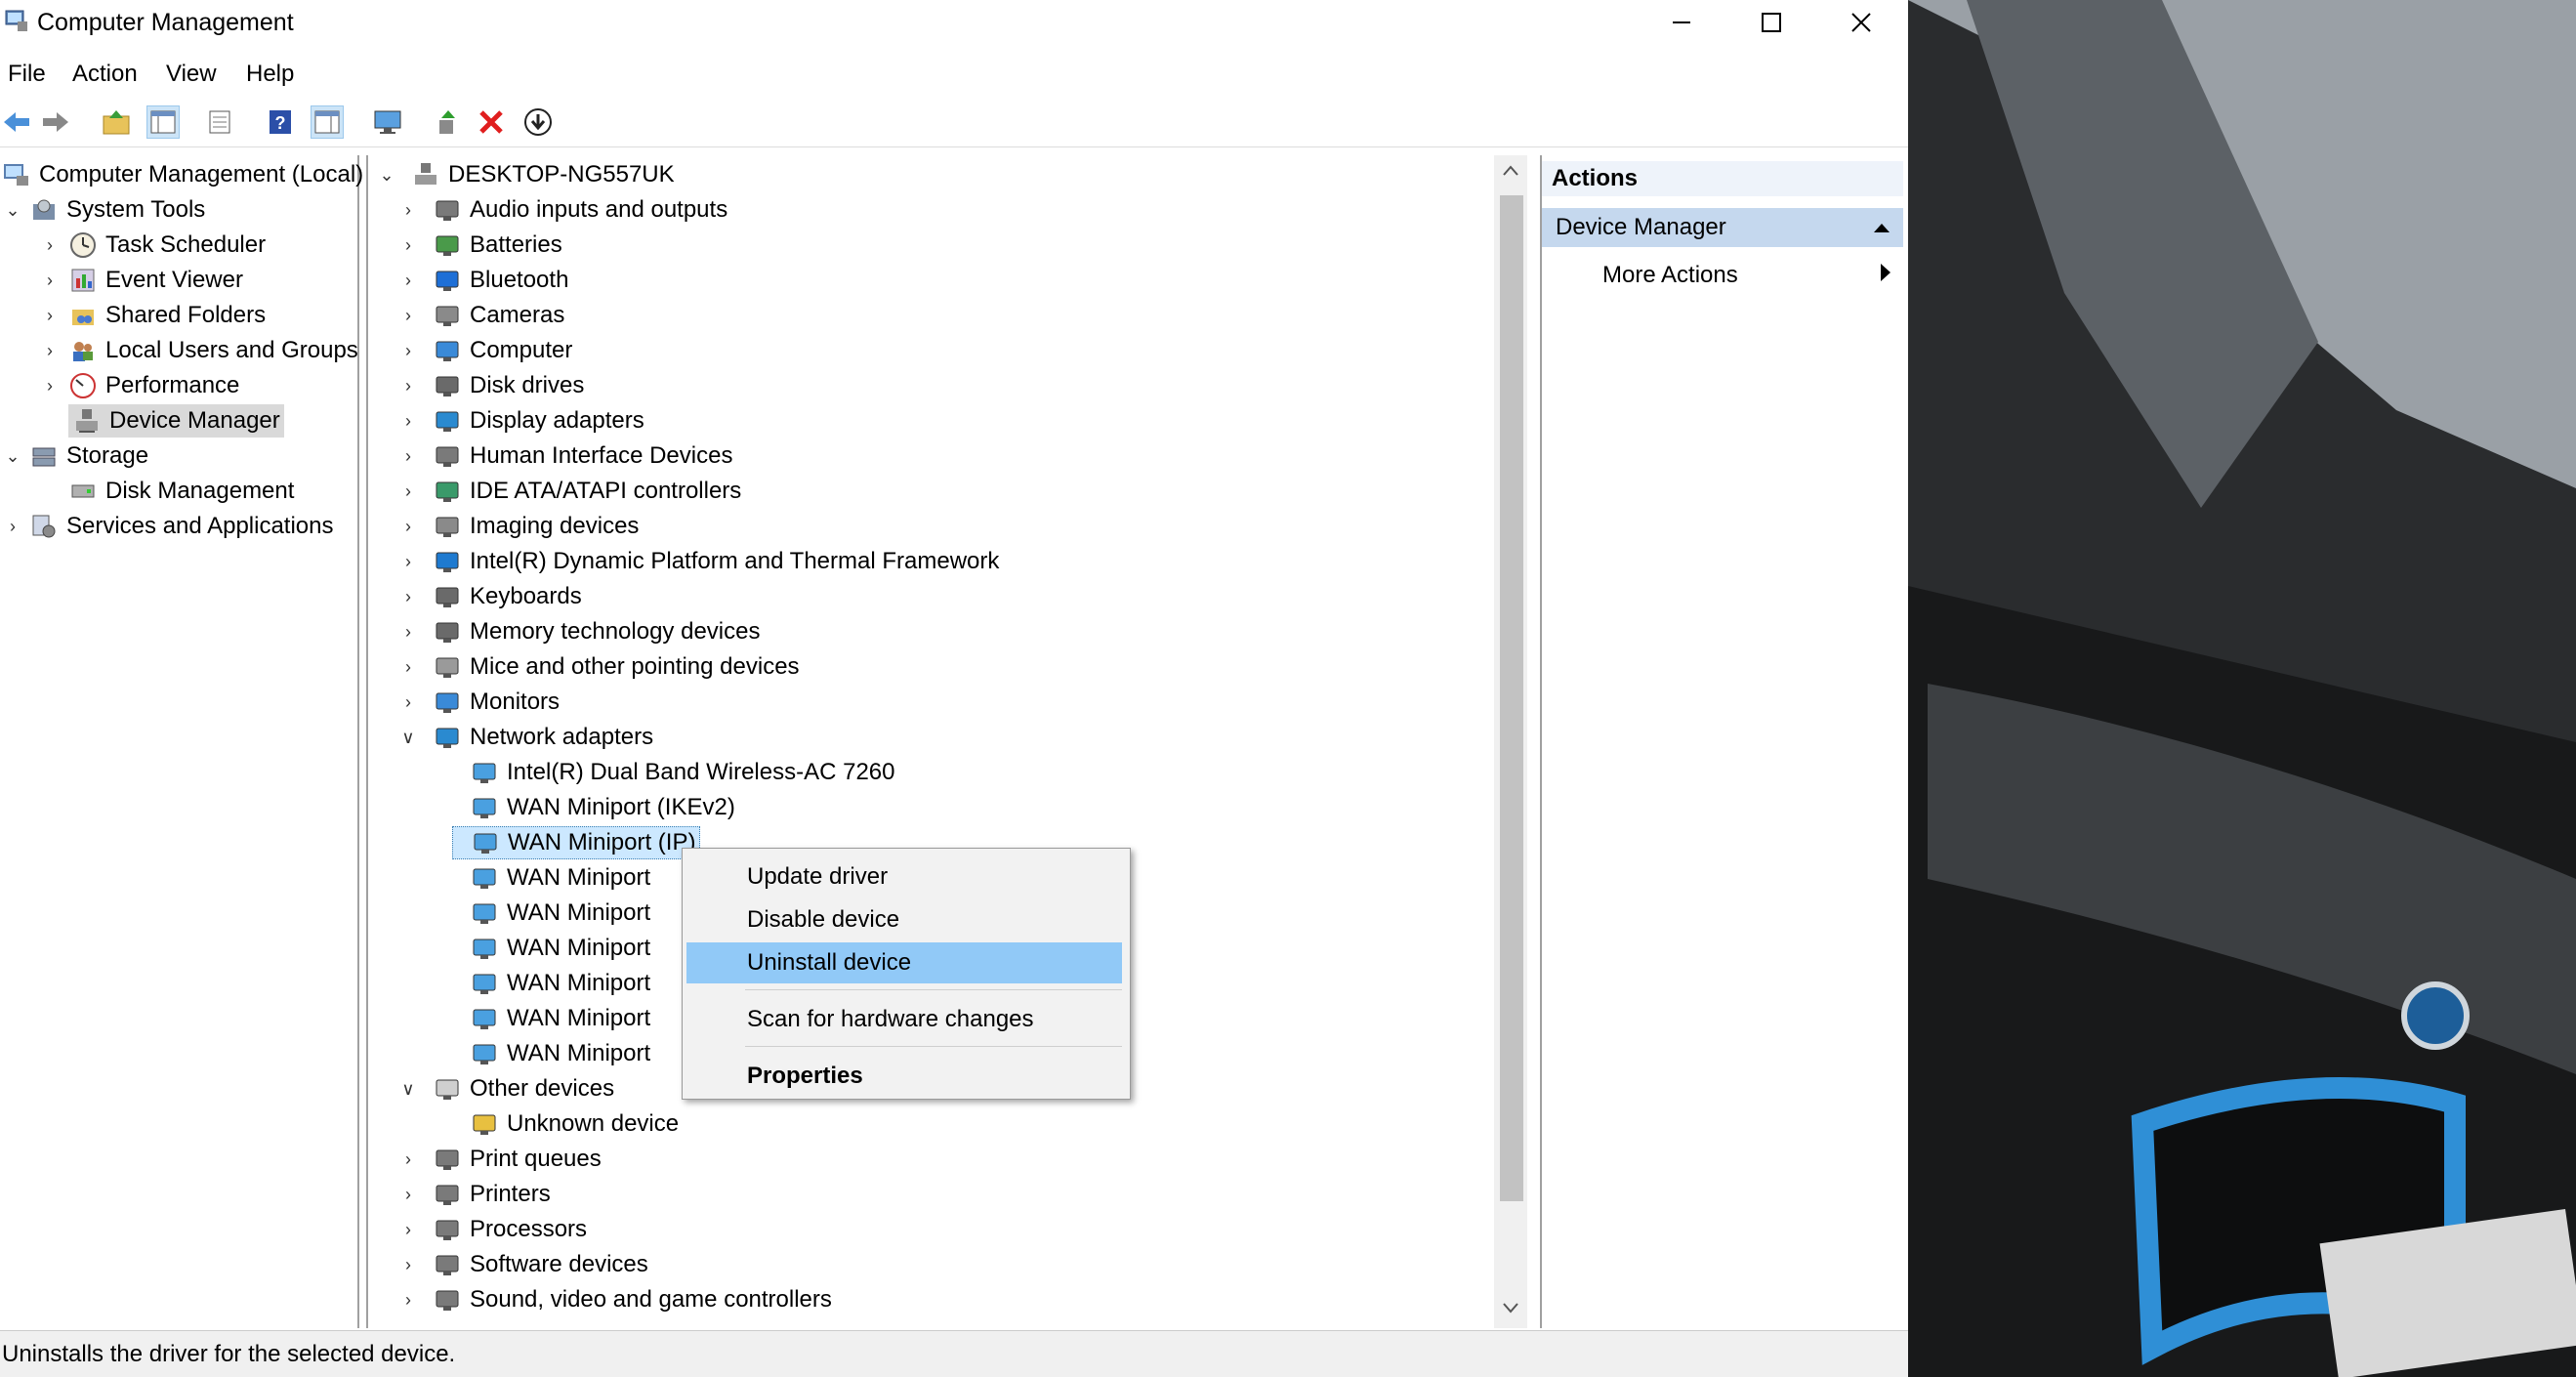 The height and width of the screenshot is (1377, 2576). Describe the element at coordinates (387, 122) in the screenshot. I see `scan-hardware-button` at that location.